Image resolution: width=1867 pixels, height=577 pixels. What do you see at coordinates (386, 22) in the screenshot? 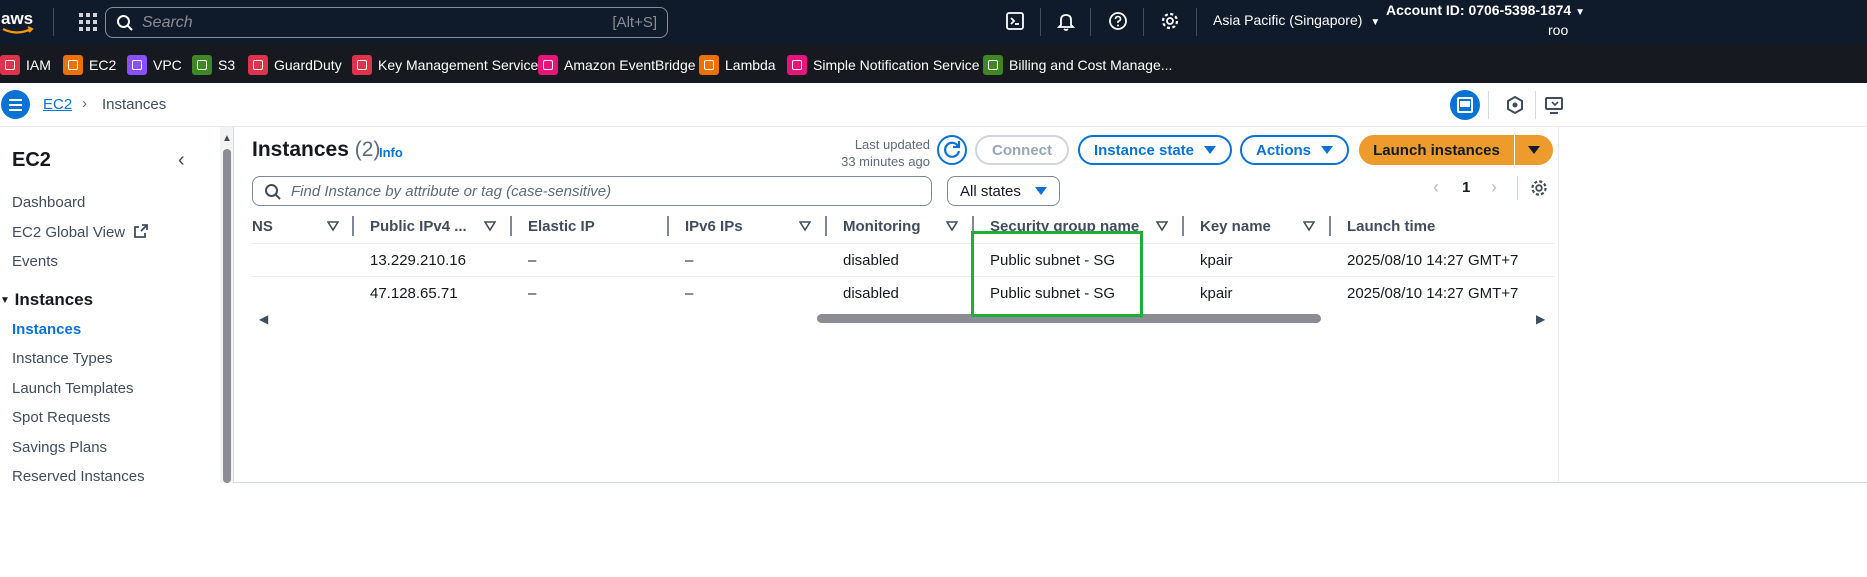
I see `search-input: Search [Alt+S]` at bounding box center [386, 22].